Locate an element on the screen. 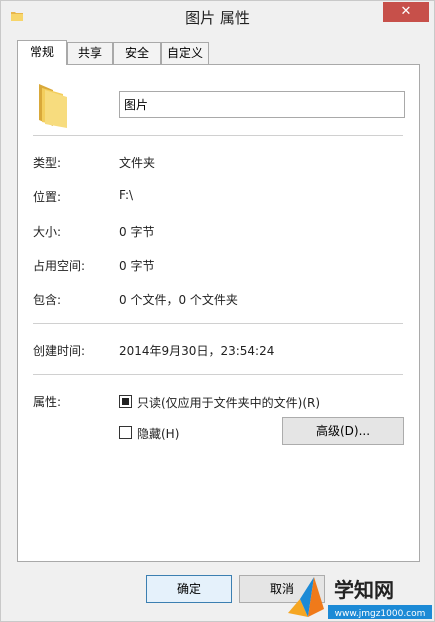 The image size is (435, 622). type-label: 类型: is located at coordinates (47, 163).